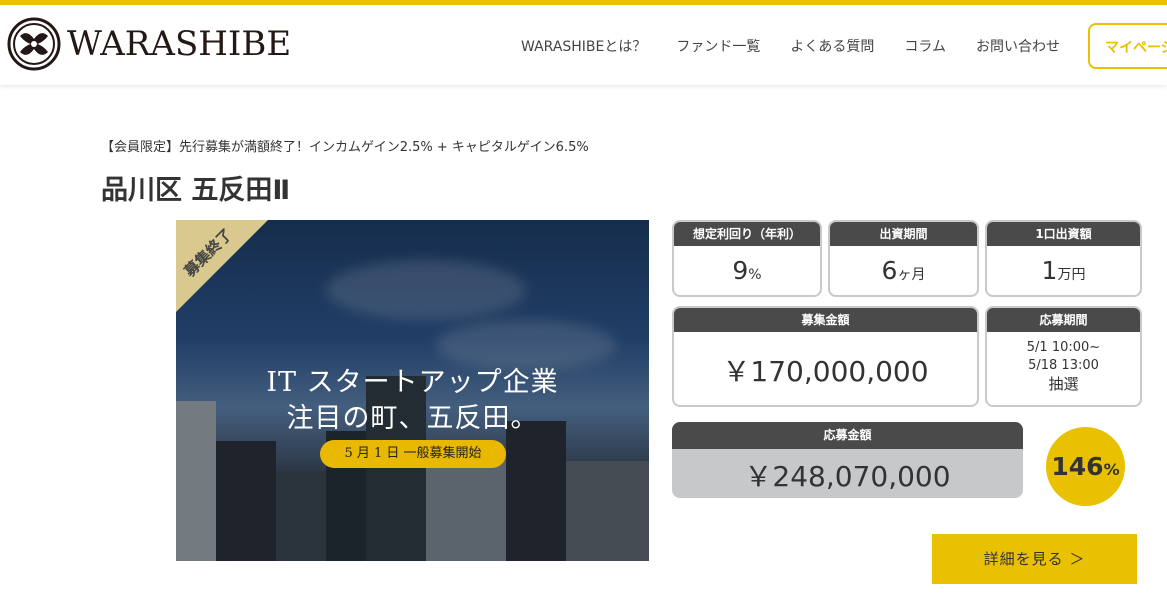  I want to click on main-nav: WARASHIBEとは？ ファンド一覧 よくある質問 コラム お問い合わせ, so click(790, 46).